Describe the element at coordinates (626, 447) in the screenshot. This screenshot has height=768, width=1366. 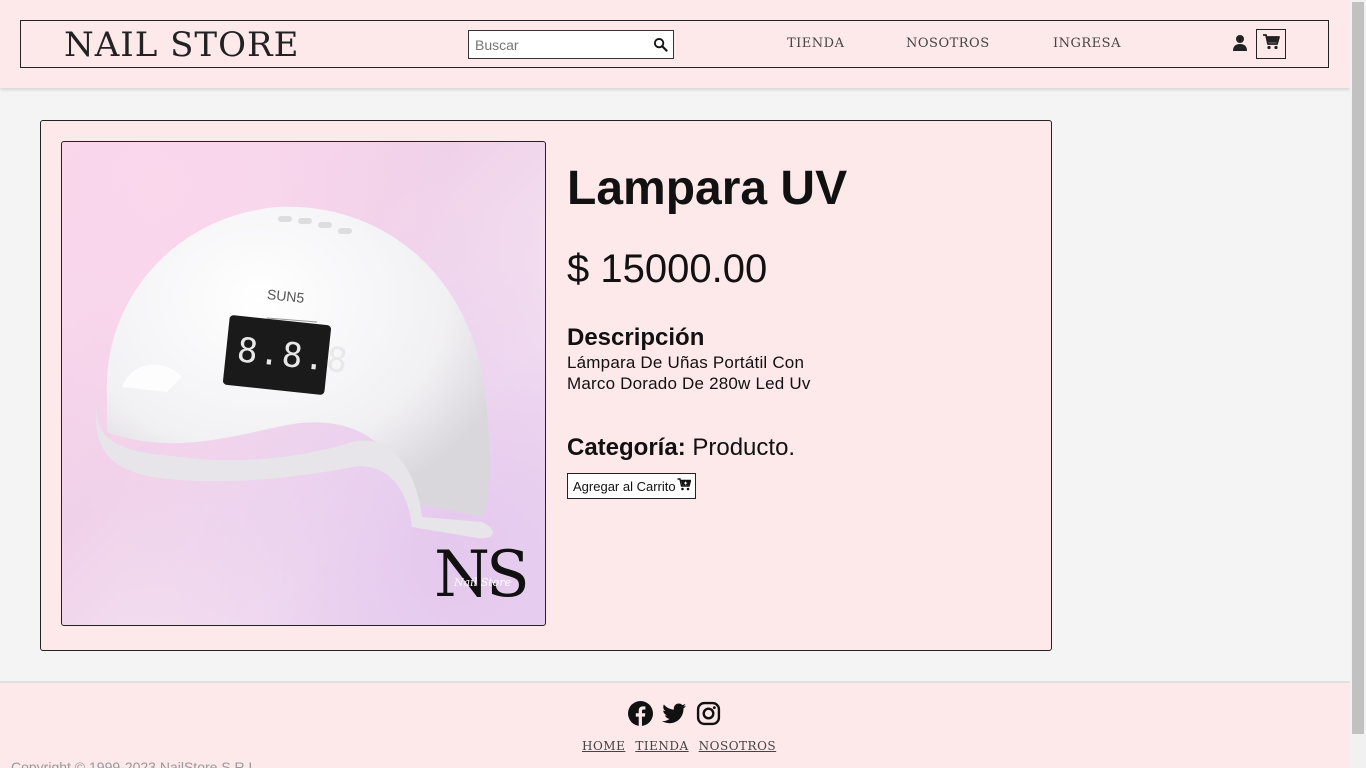
I see `category-label: Categoría:` at that location.